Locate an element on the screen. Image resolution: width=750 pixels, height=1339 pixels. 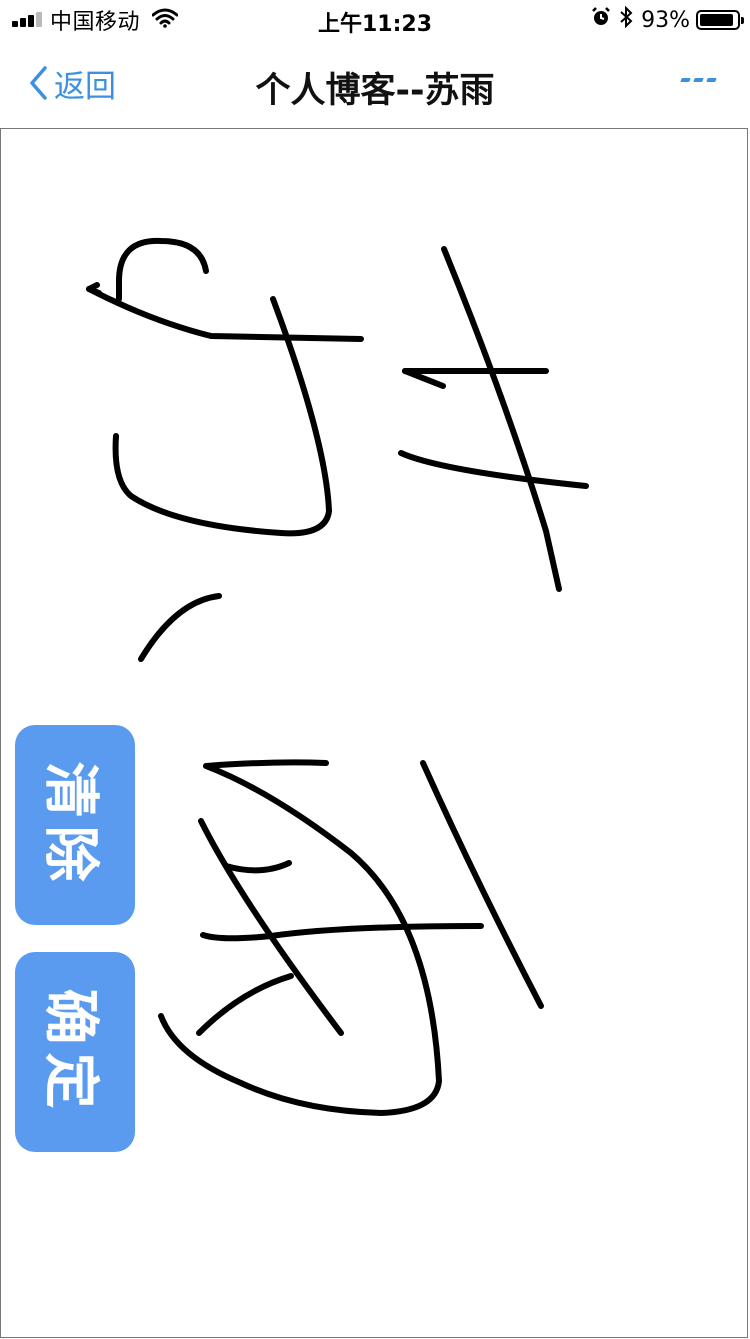
nav-bar: 返回 个人博客--苏雨 is located at coordinates (375, 84).